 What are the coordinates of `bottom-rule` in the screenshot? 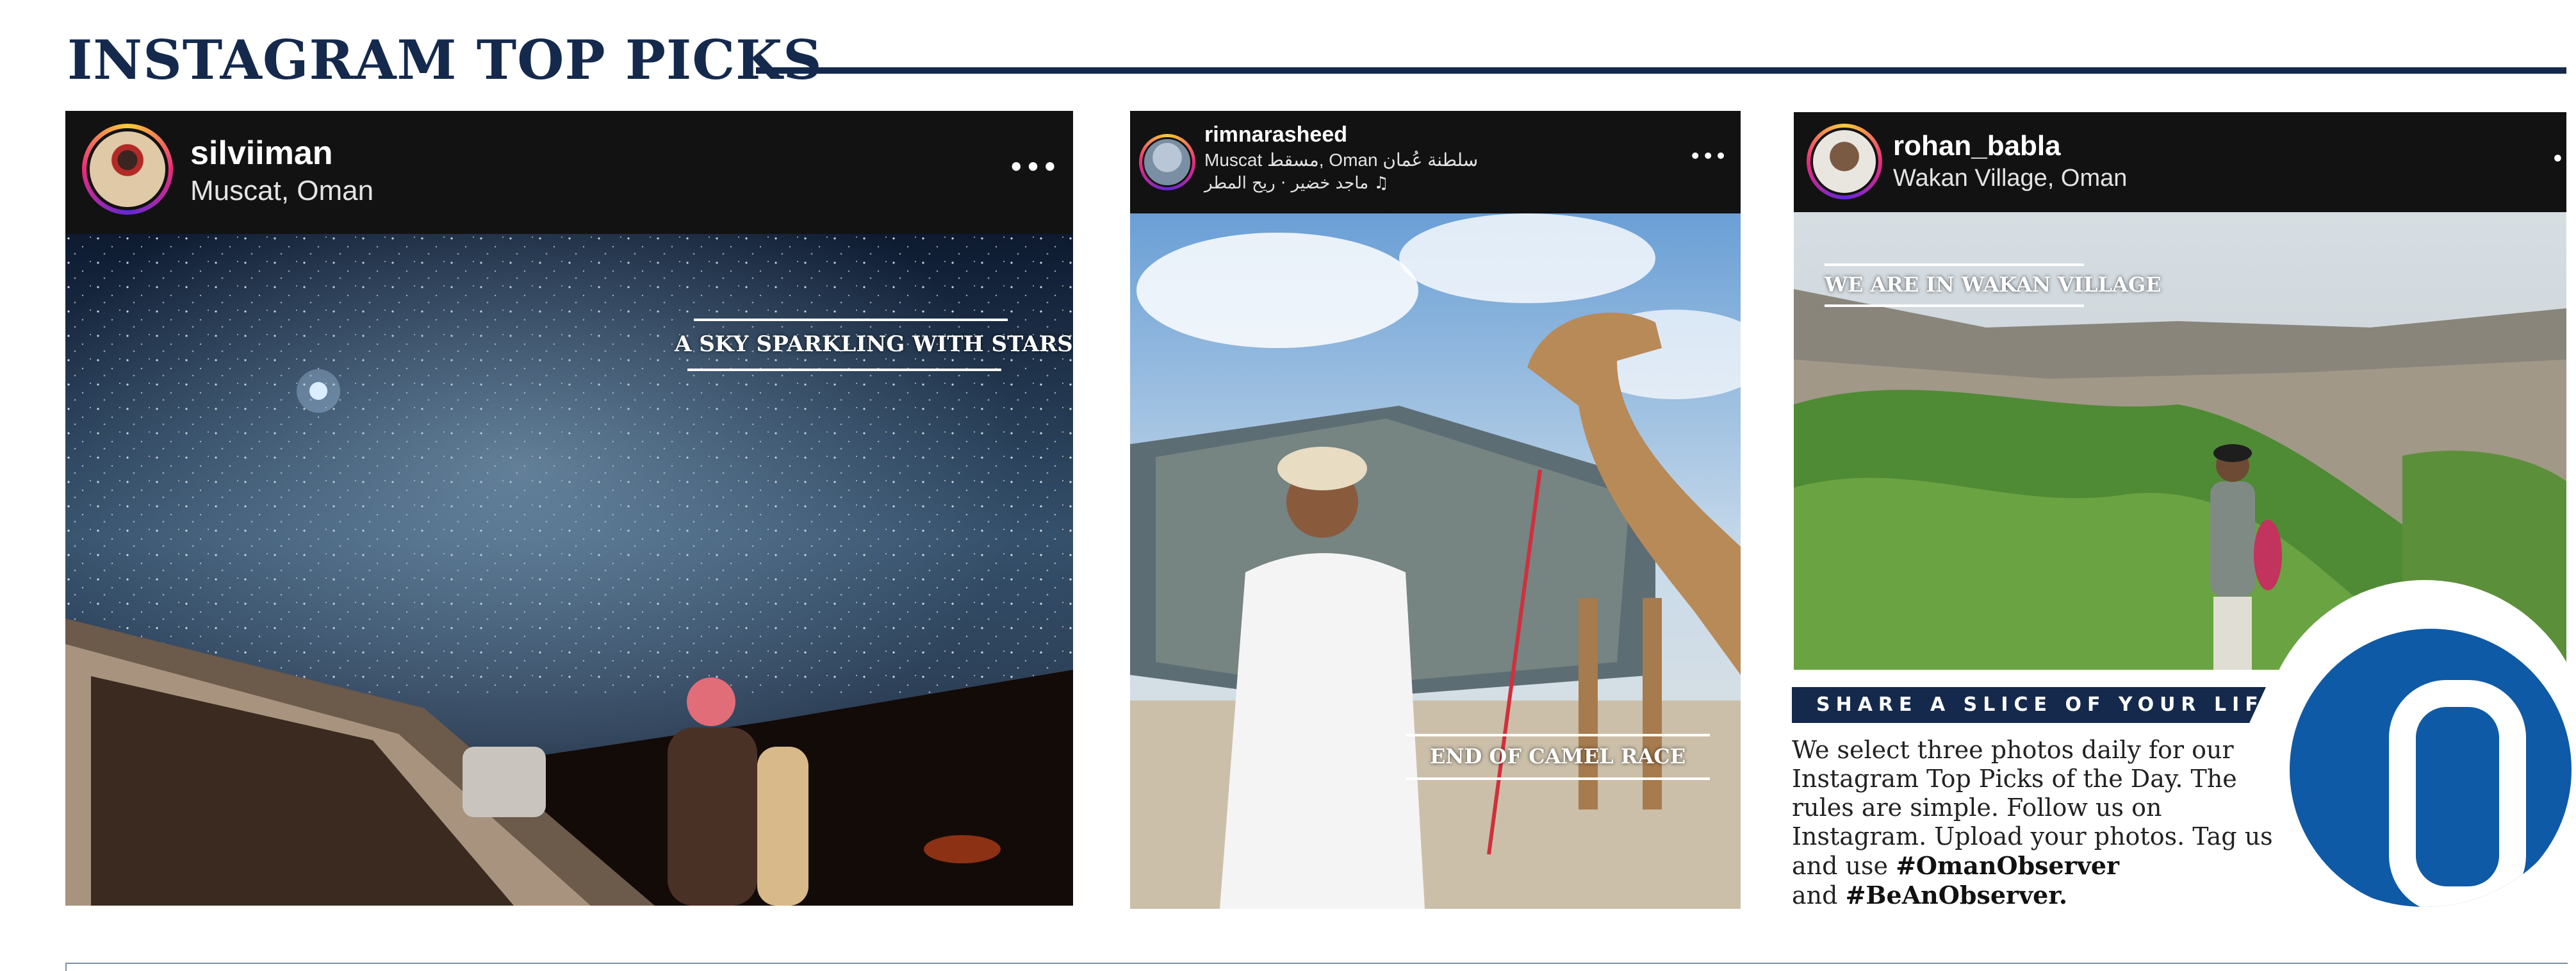 It's located at (1317, 964).